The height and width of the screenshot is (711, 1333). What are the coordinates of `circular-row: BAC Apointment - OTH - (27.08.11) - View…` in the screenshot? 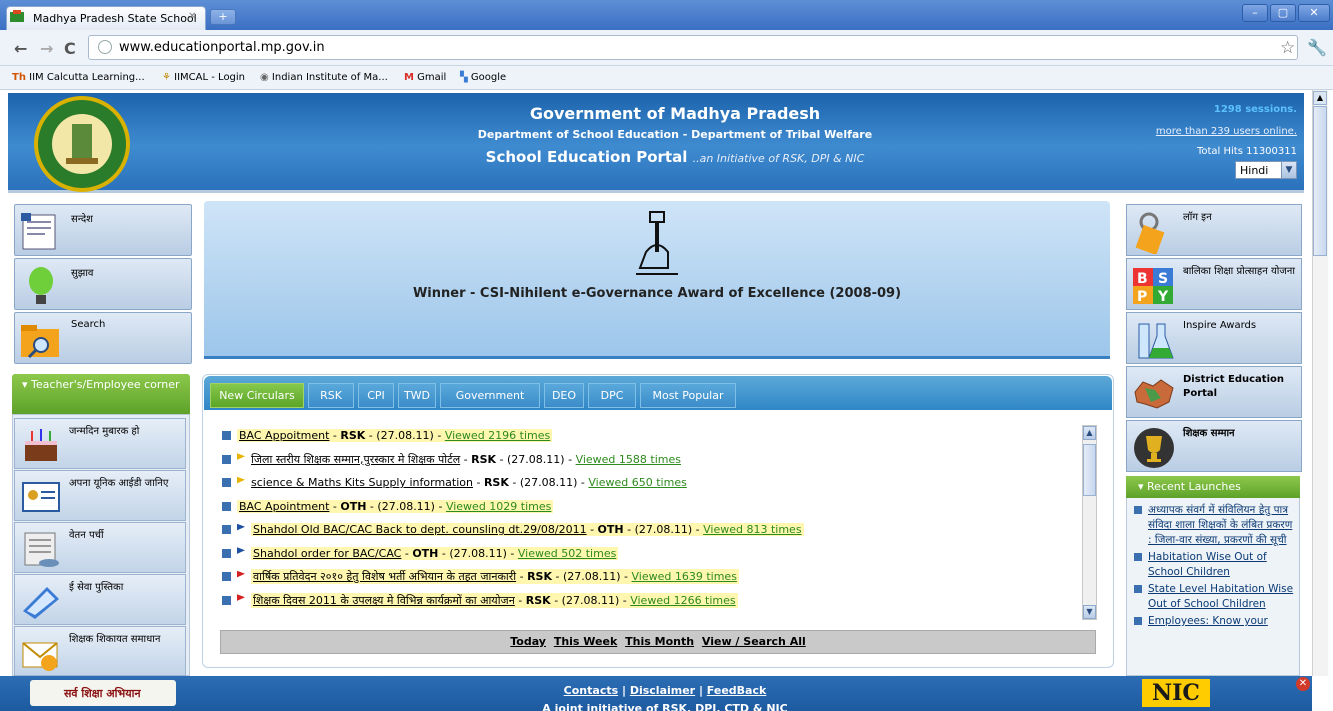 It's located at (652, 507).